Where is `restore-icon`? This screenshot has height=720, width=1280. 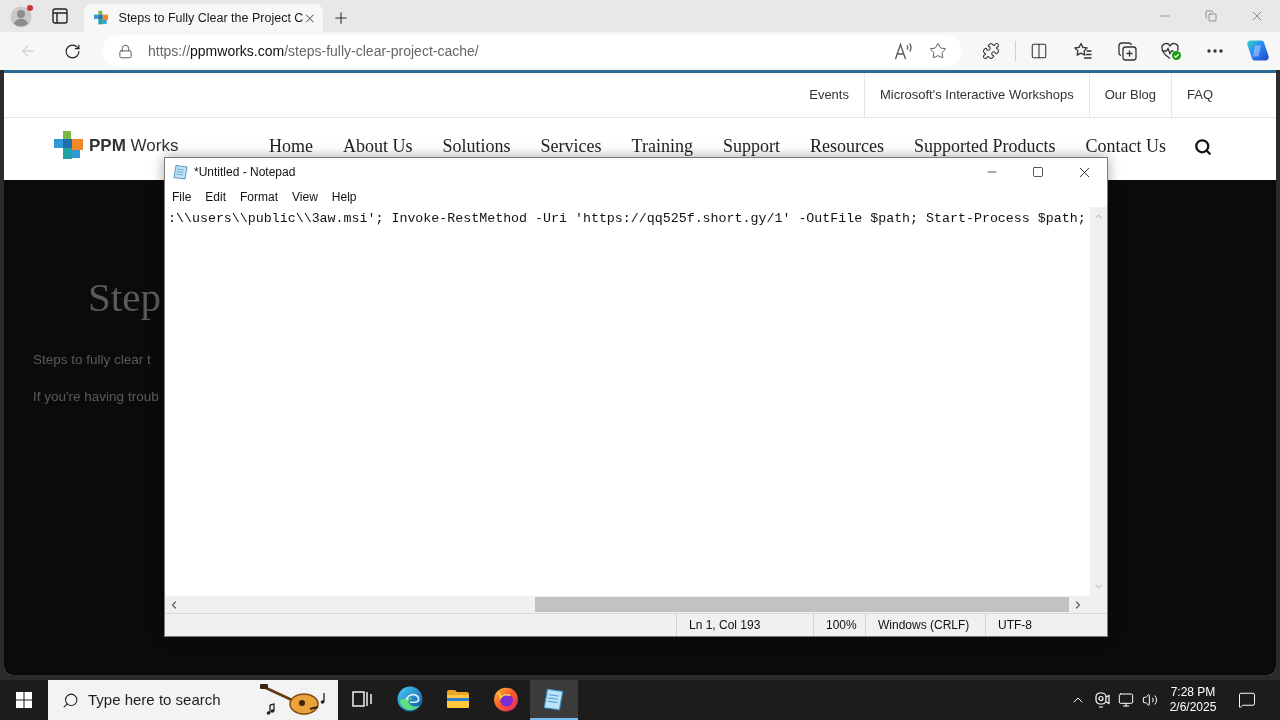 restore-icon is located at coordinates (1211, 16).